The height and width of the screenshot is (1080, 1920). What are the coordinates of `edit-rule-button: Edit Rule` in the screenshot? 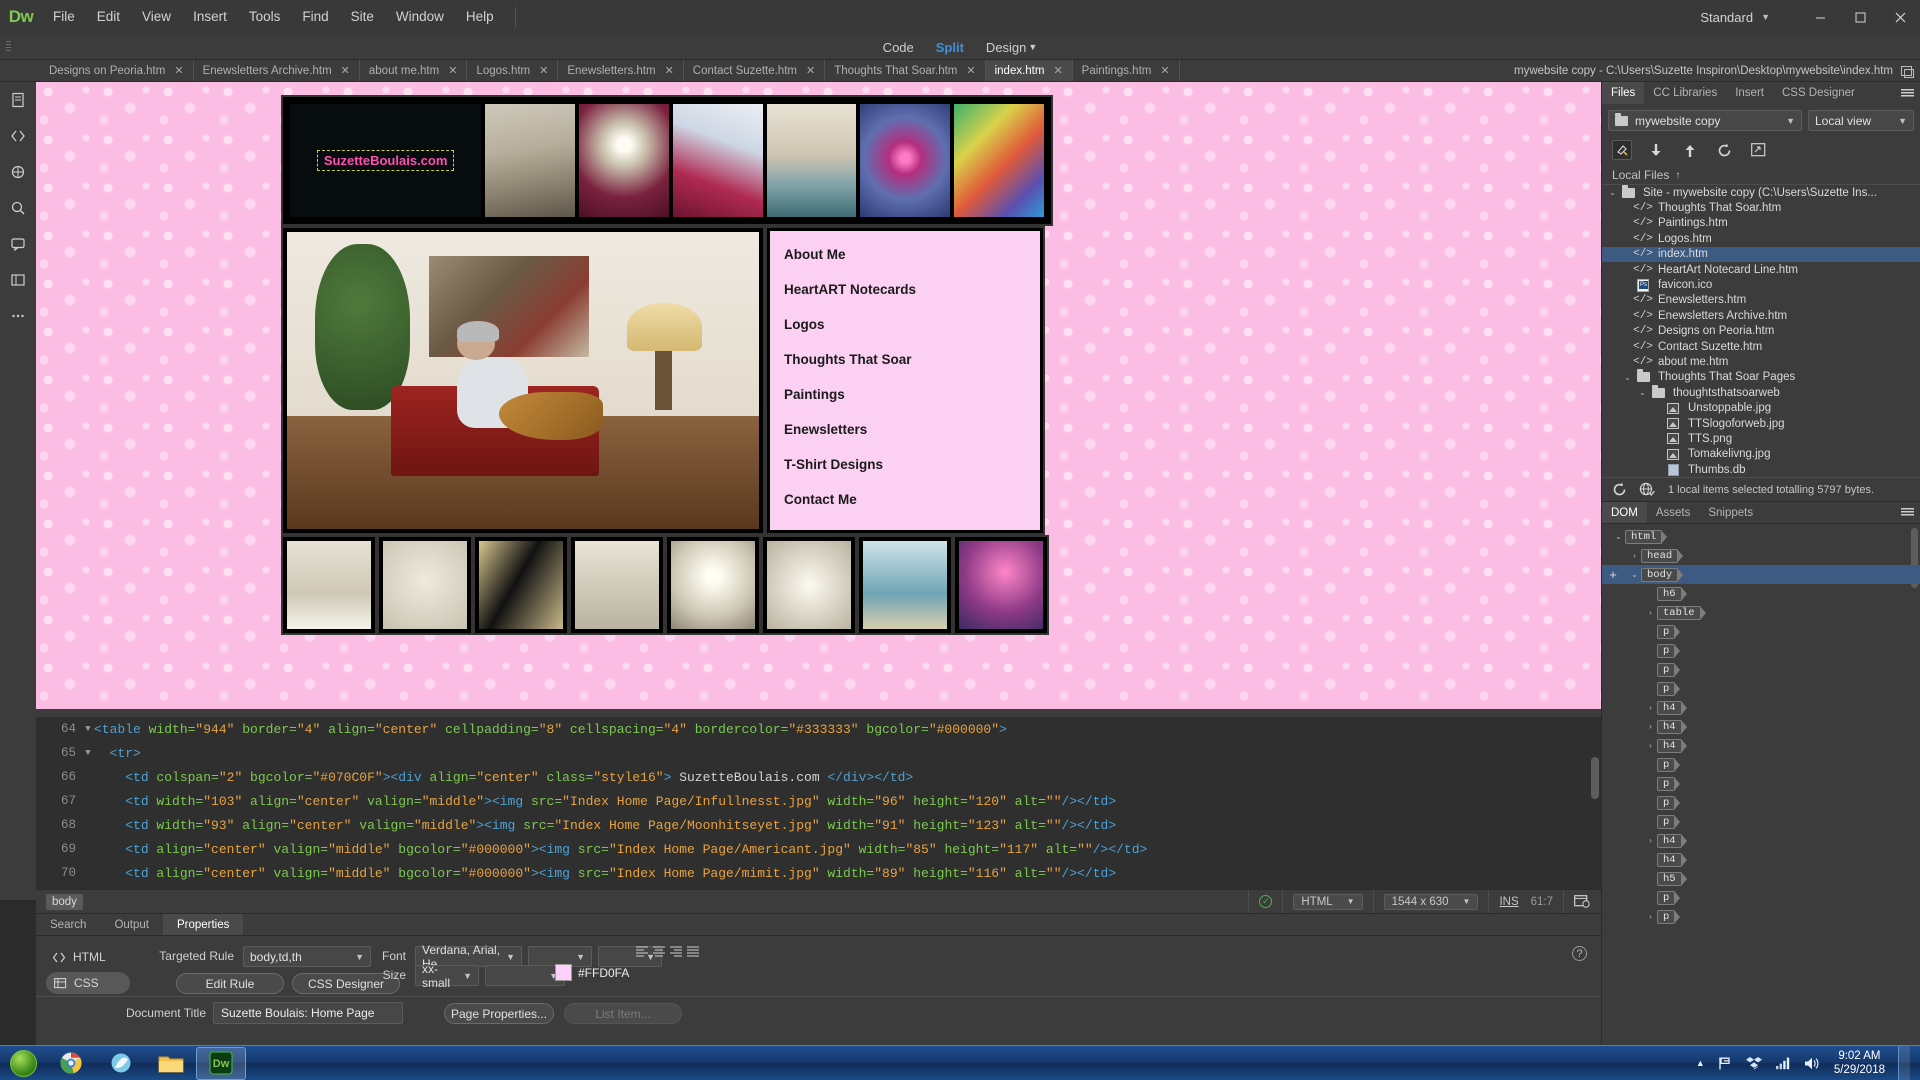 It's located at (230, 983).